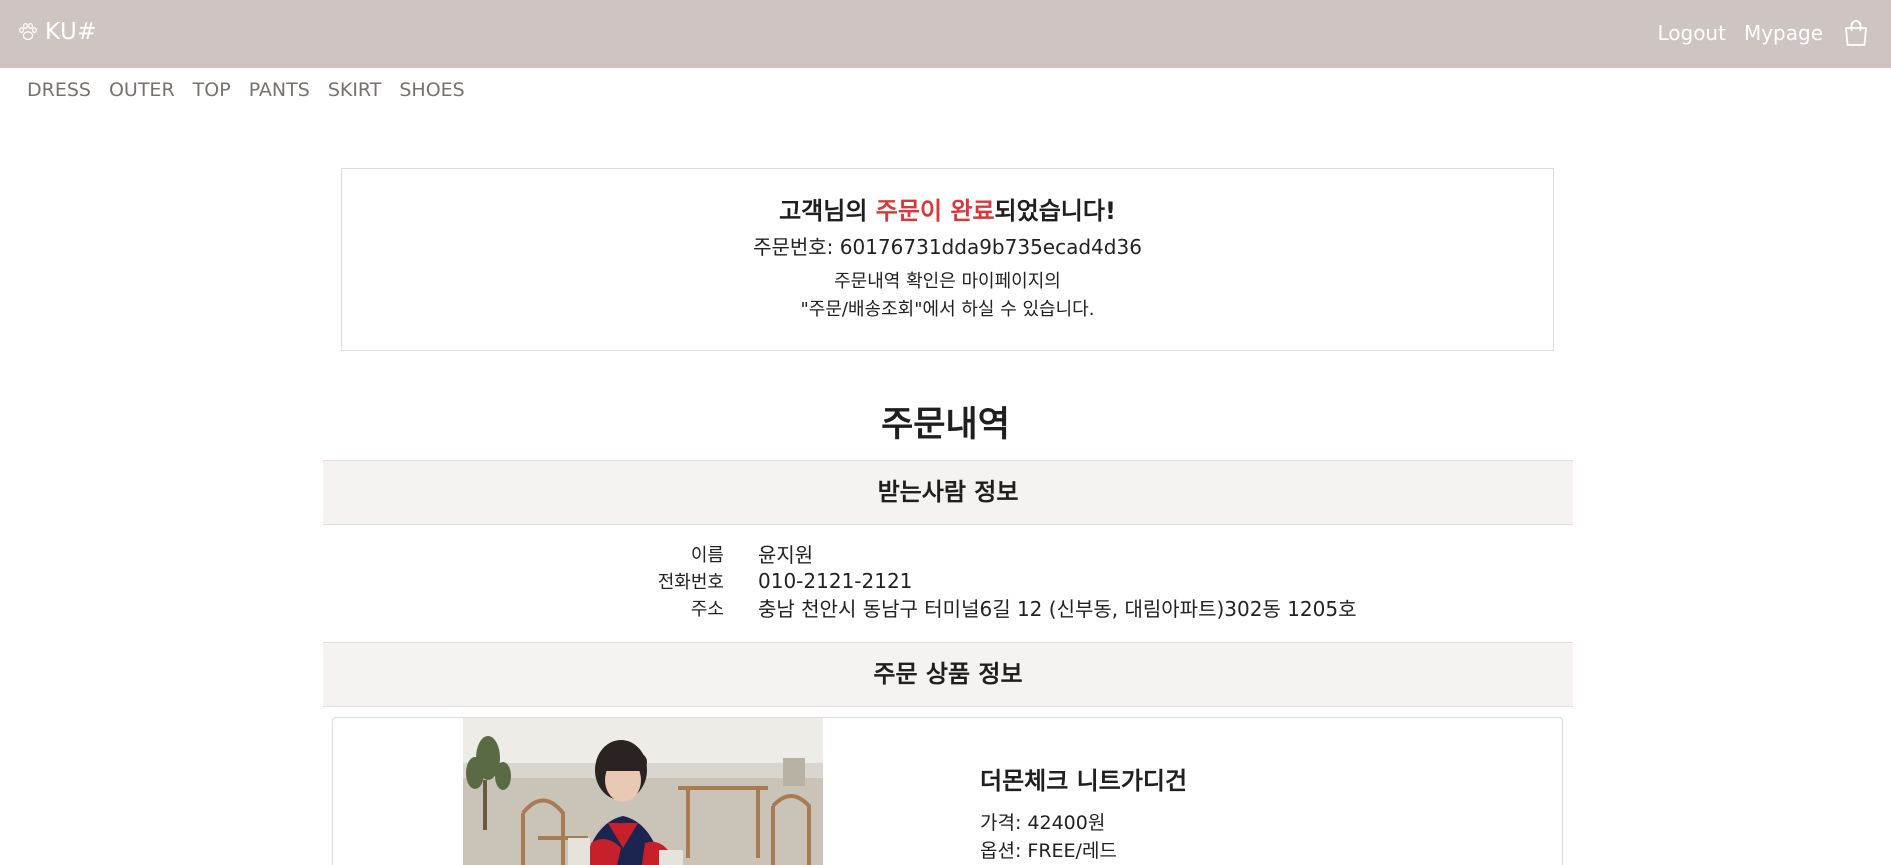  What do you see at coordinates (1691, 33) in the screenshot?
I see `logout-link: Logout` at bounding box center [1691, 33].